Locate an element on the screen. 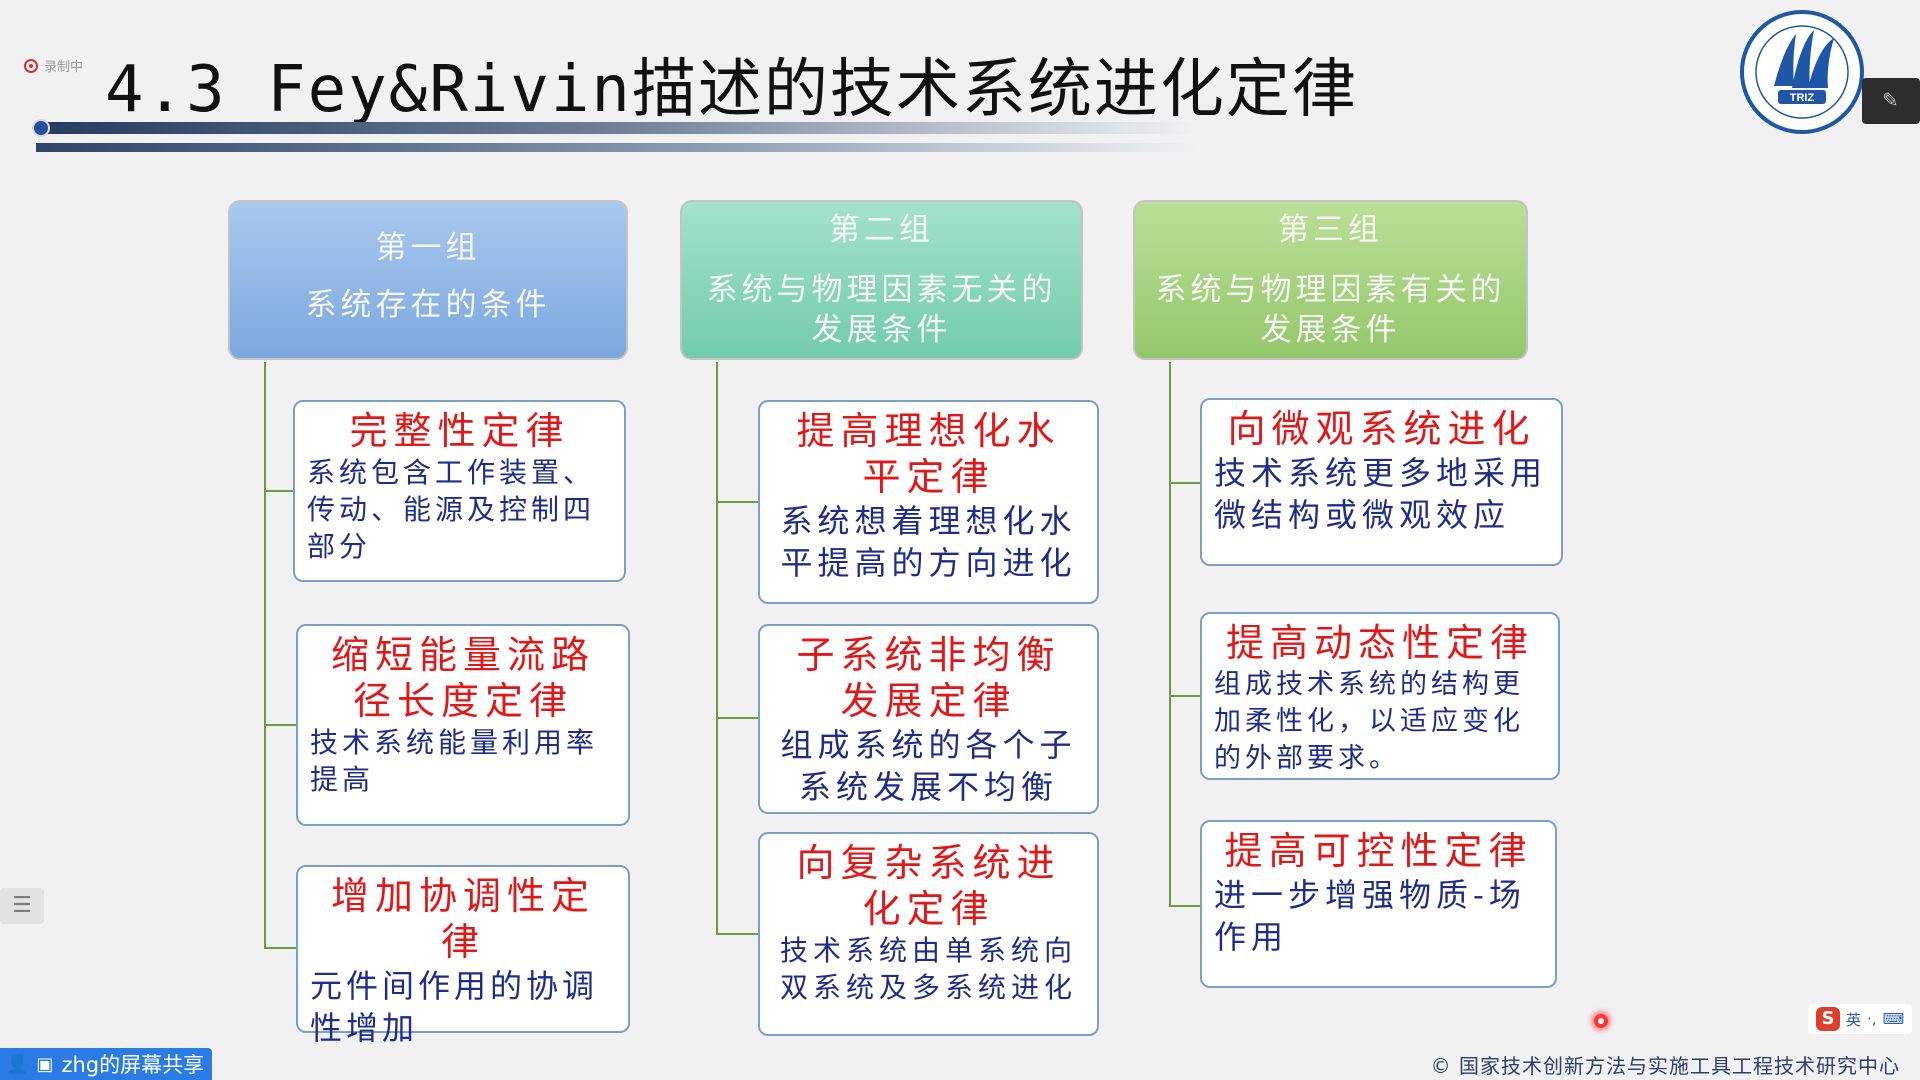 The height and width of the screenshot is (1080, 1920). laser-pointer is located at coordinates (1601, 1021).